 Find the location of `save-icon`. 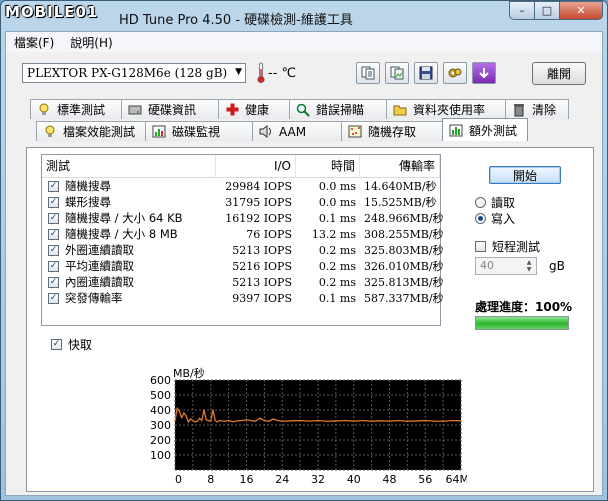

save-icon is located at coordinates (426, 73).